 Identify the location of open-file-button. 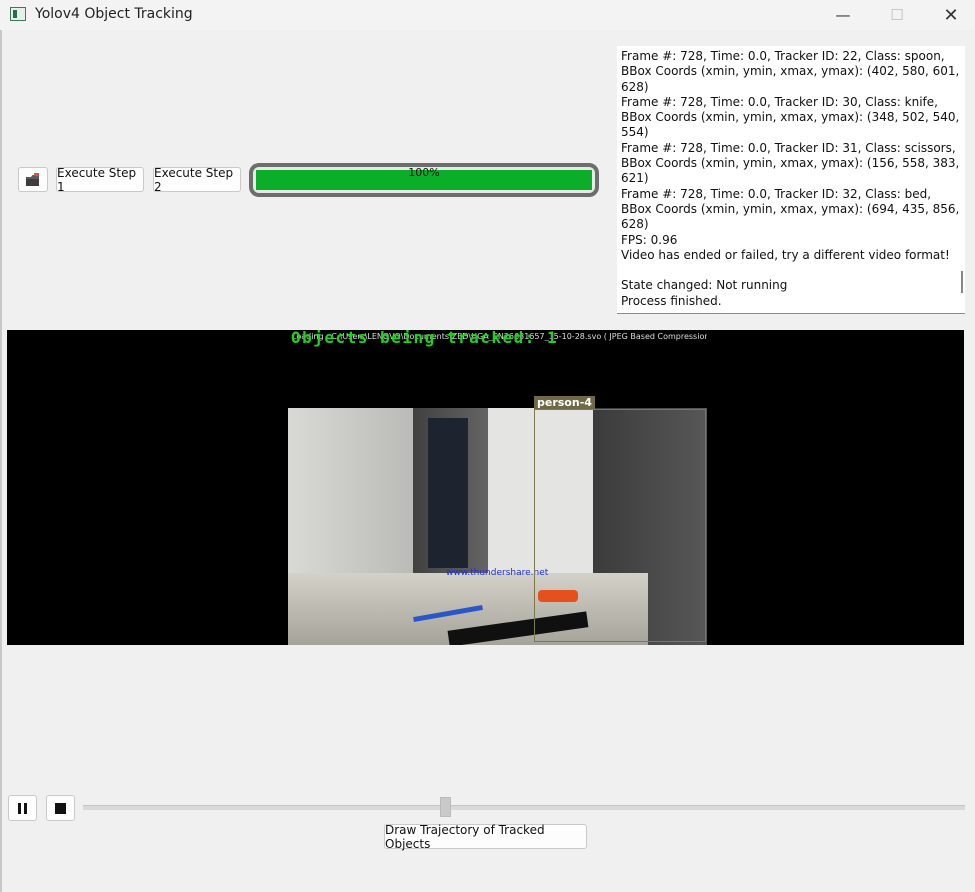
(33, 179).